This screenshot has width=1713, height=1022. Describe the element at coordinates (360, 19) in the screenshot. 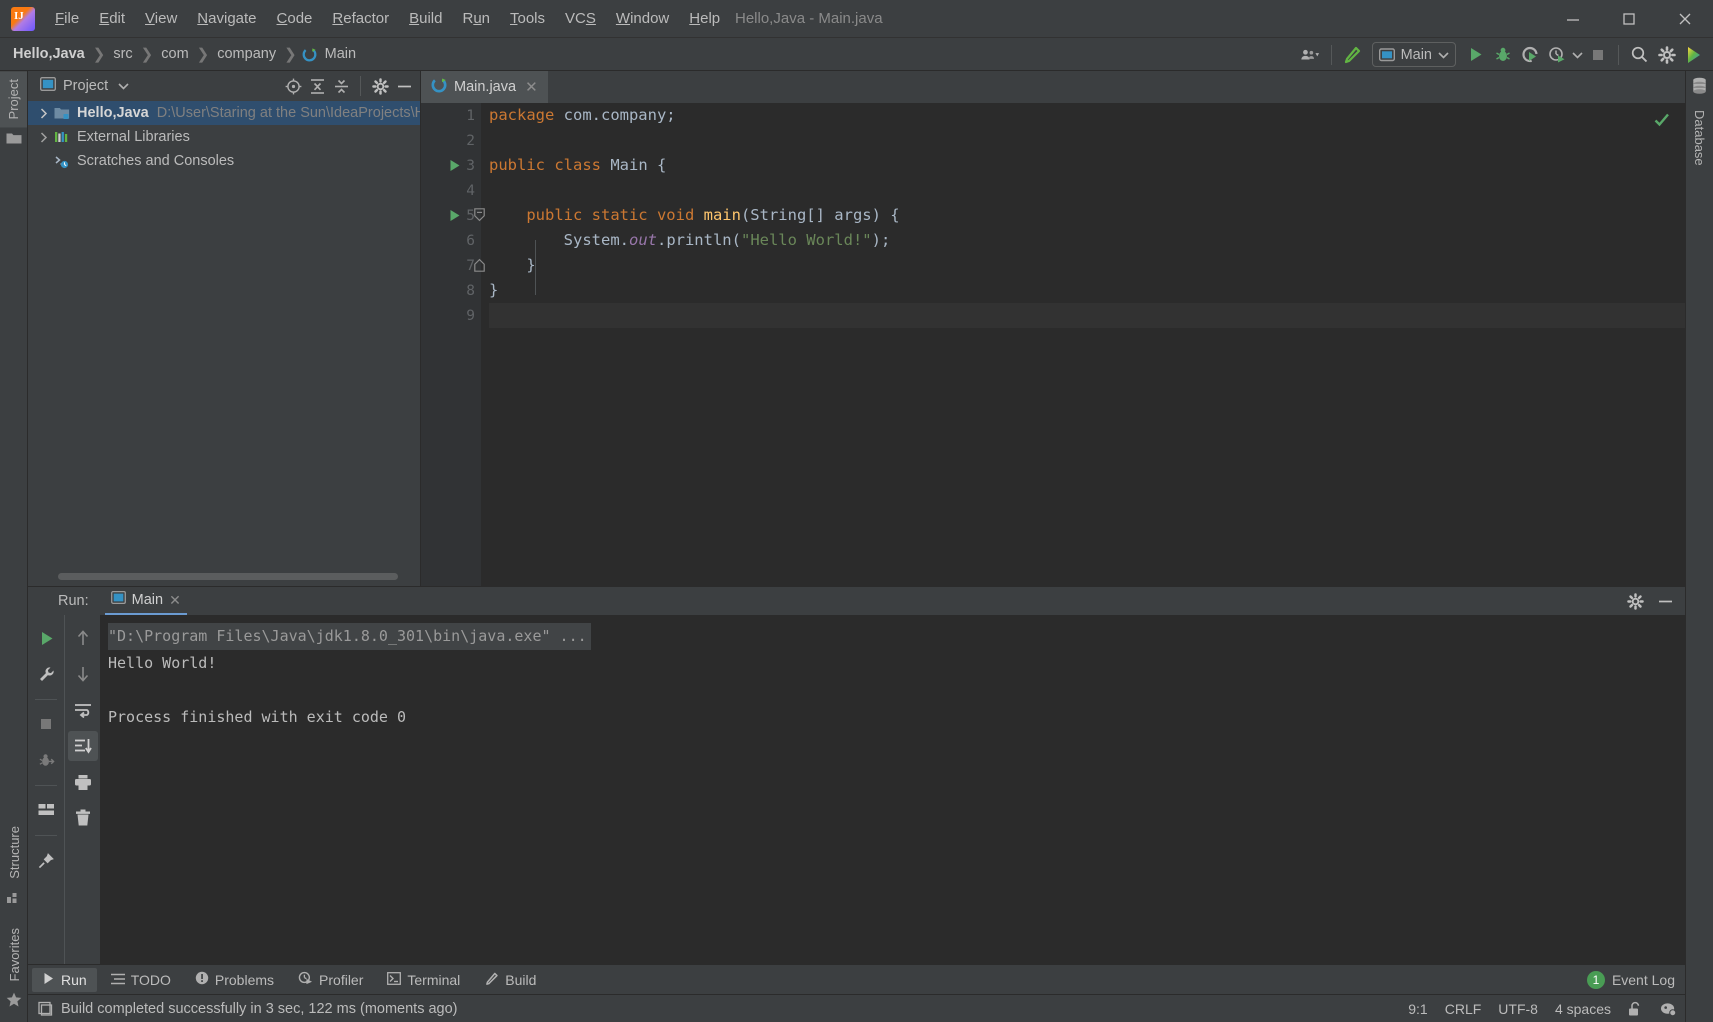

I see `menu-refactor: Refactor` at that location.